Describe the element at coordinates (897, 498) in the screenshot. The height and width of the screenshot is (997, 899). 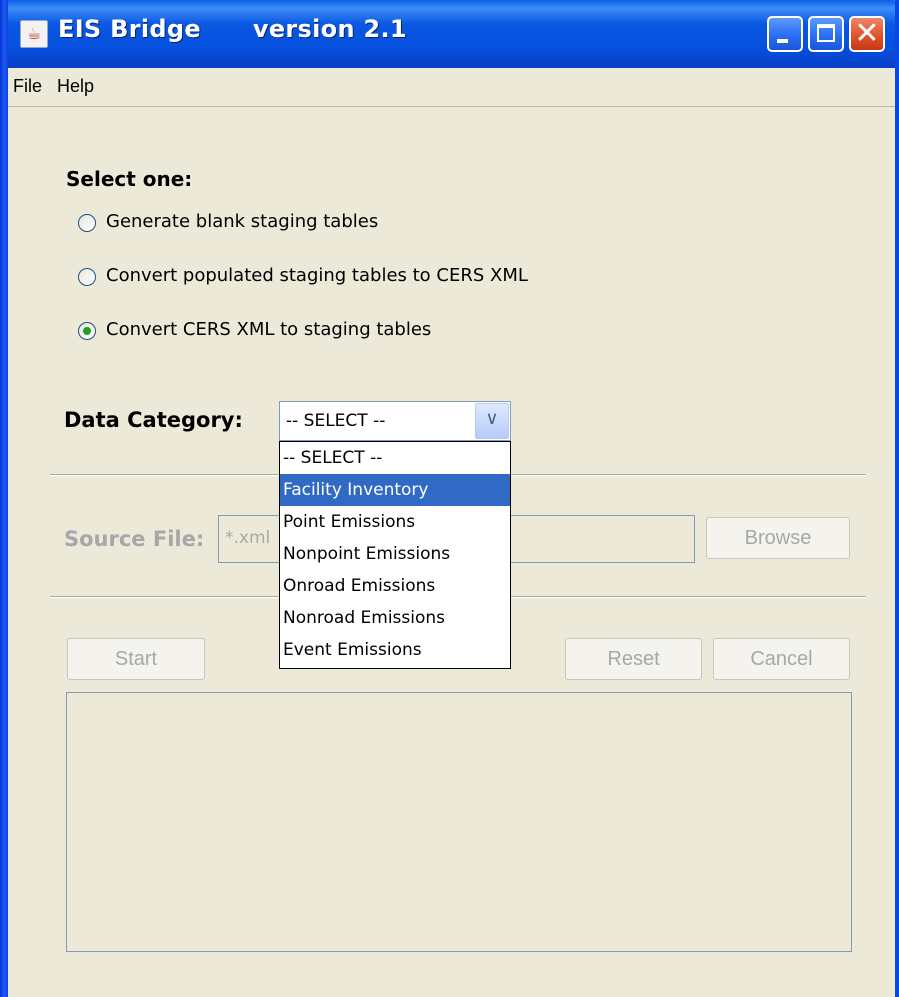
I see `window-frame-right` at that location.